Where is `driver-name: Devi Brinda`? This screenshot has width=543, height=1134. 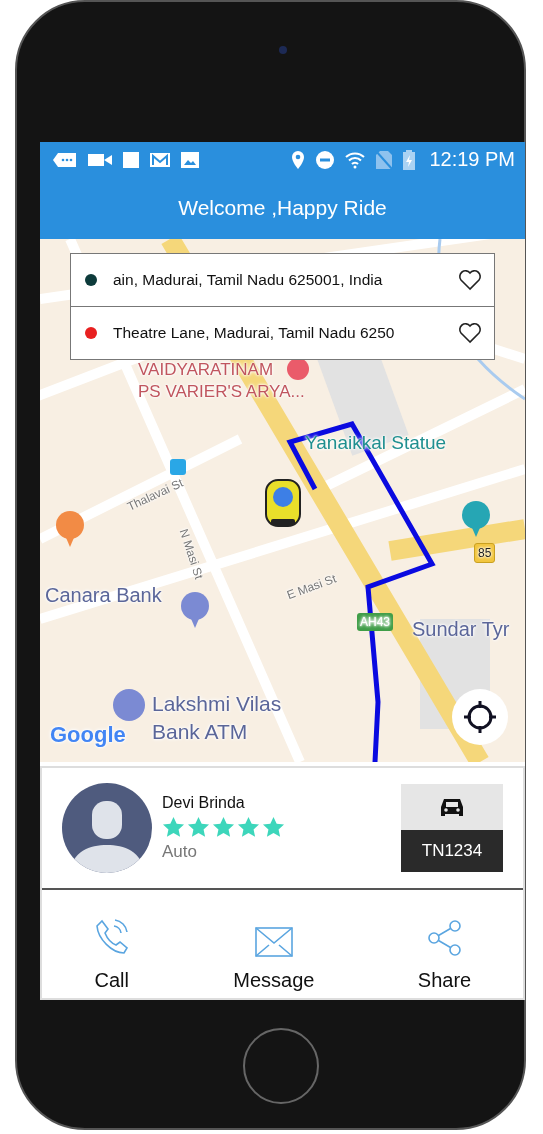
driver-name: Devi Brinda is located at coordinates (204, 803).